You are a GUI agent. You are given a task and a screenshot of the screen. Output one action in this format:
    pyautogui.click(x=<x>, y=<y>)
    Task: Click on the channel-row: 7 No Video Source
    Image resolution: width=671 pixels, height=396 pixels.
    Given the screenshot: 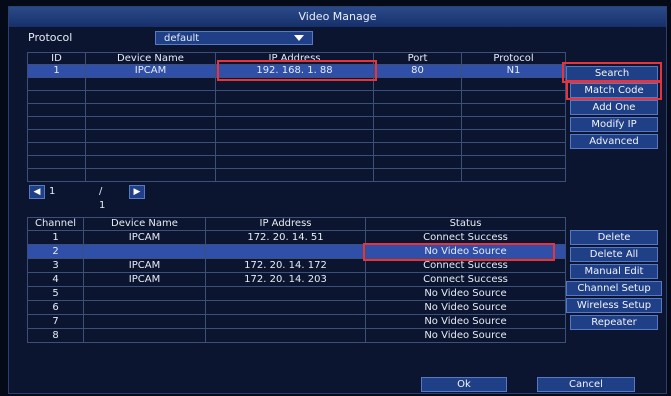 What is the action you would take?
    pyautogui.click(x=296, y=321)
    